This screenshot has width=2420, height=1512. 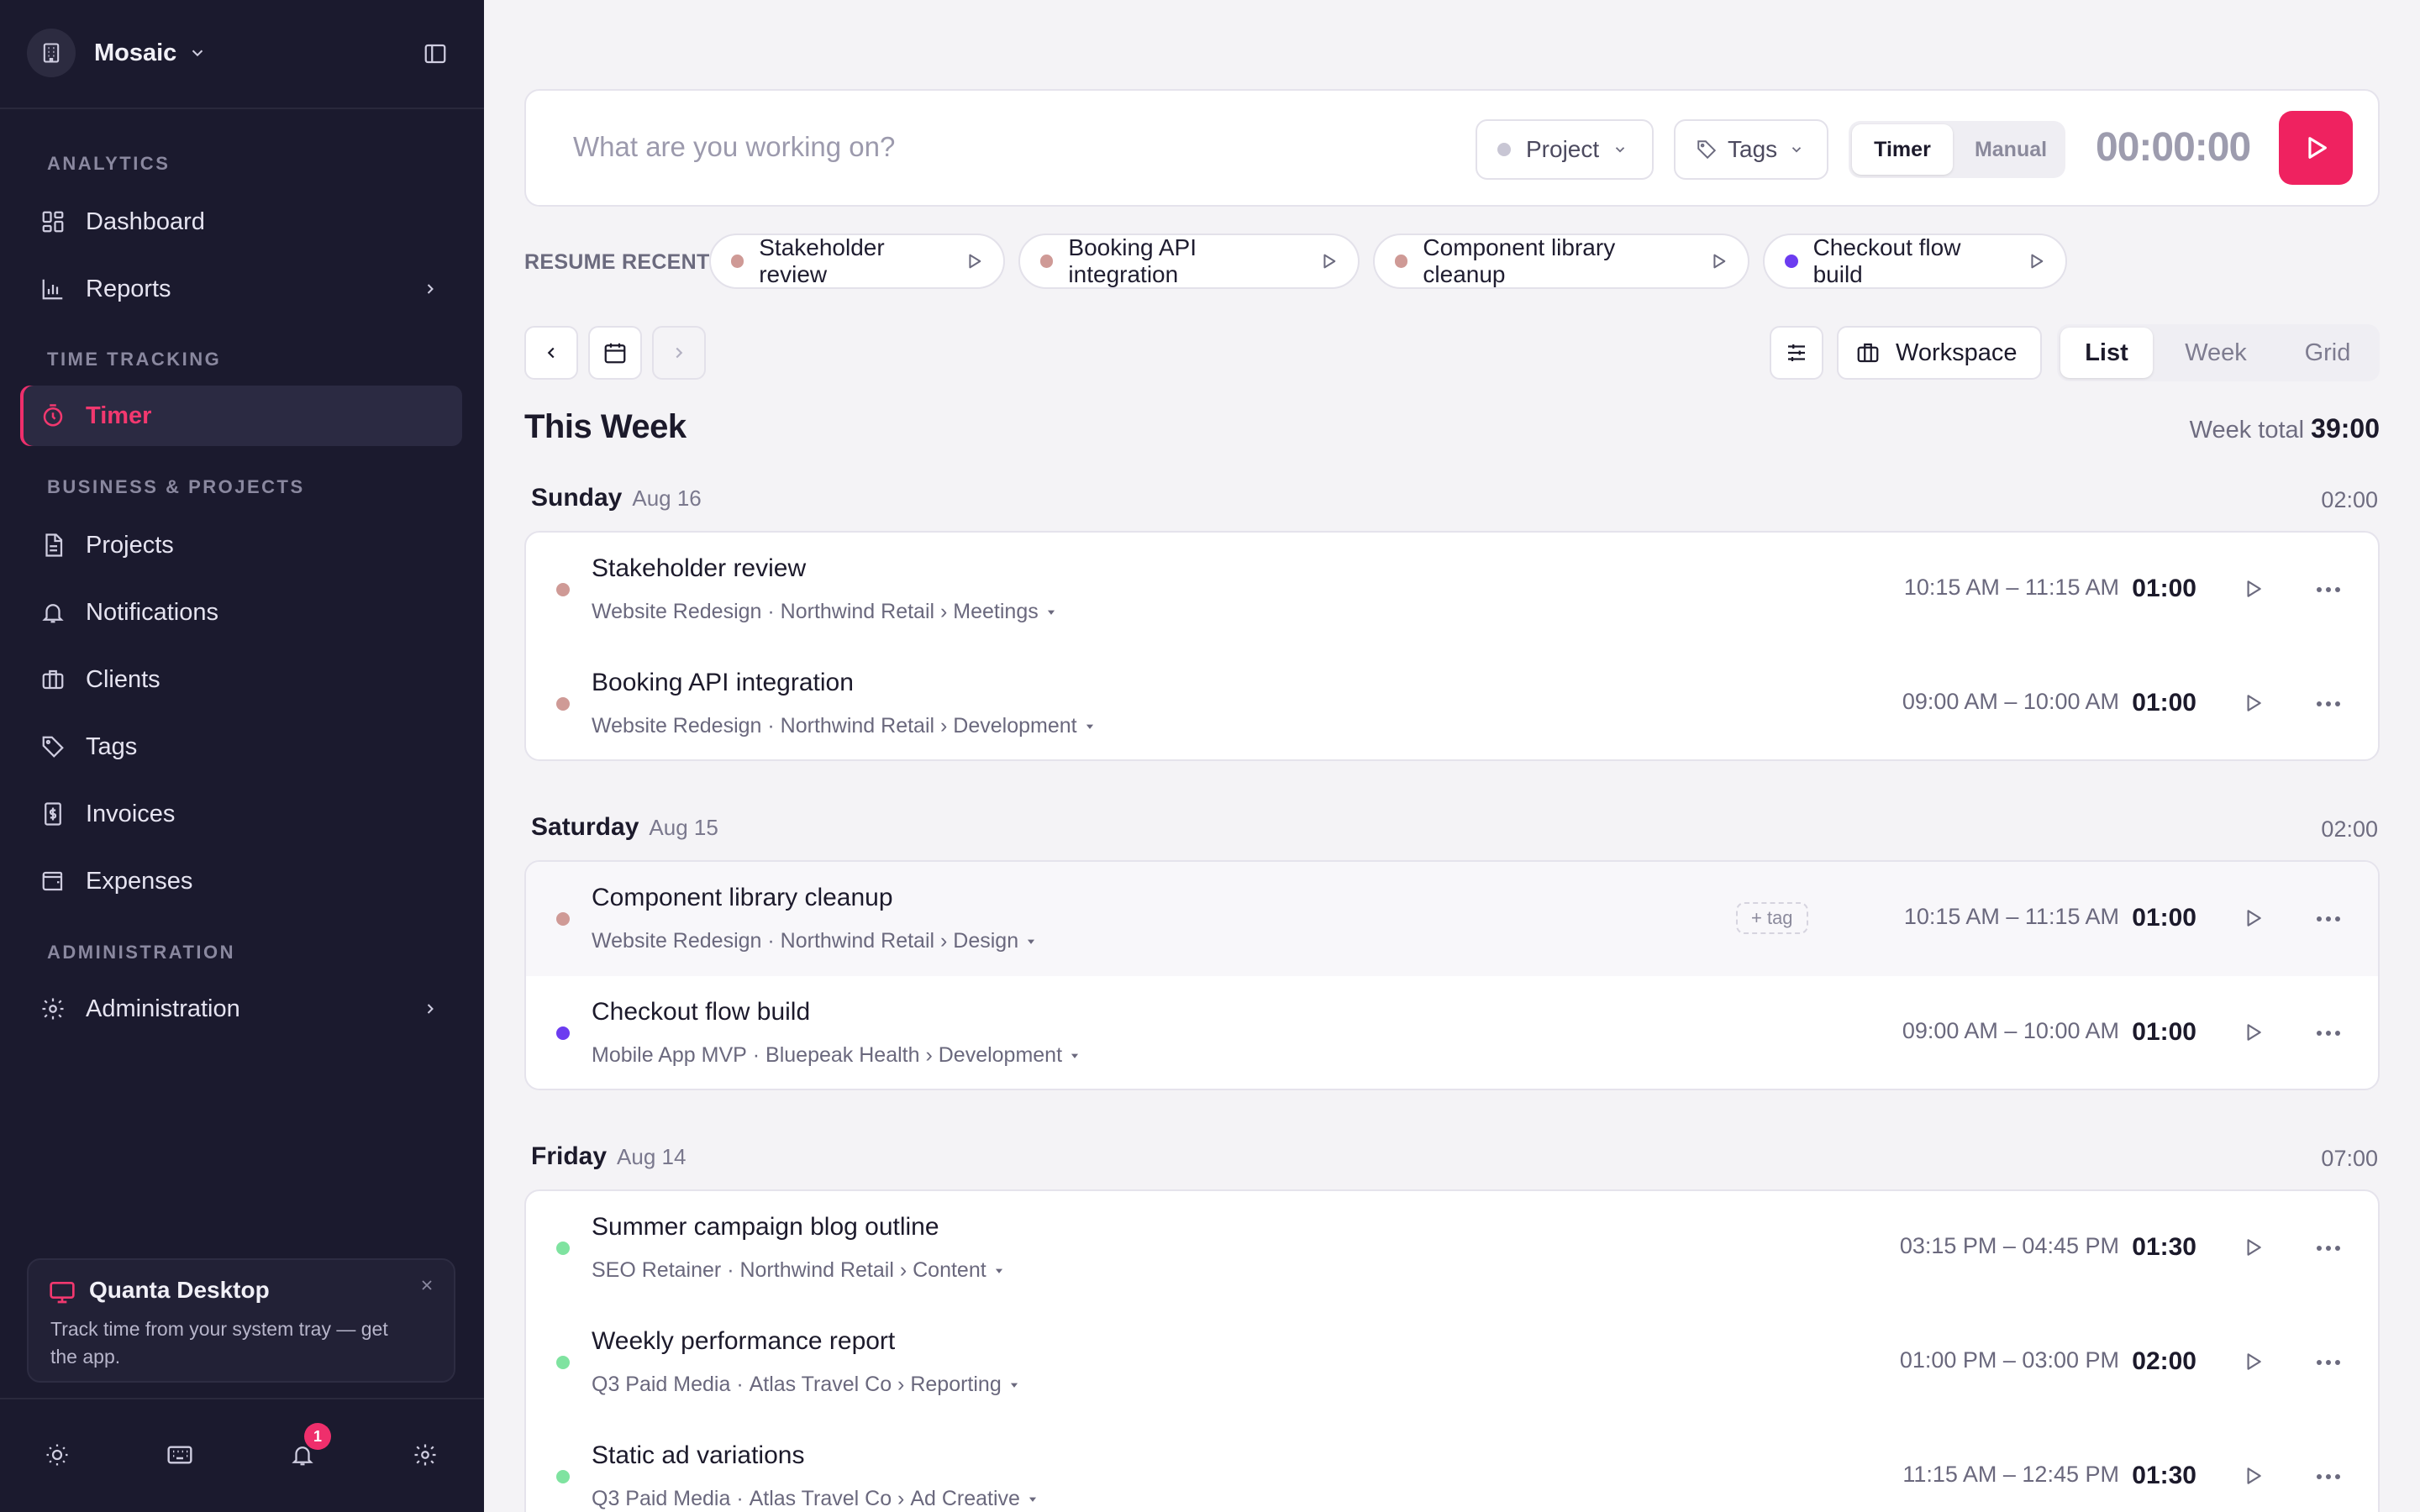 I want to click on next-week-button, so click(x=679, y=353).